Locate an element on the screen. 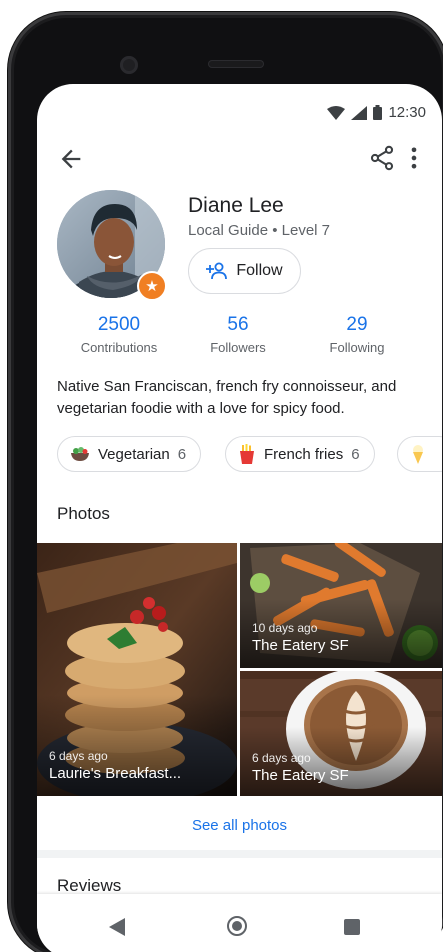 This screenshot has height=952, width=443. ice-cream-icon is located at coordinates (418, 454).